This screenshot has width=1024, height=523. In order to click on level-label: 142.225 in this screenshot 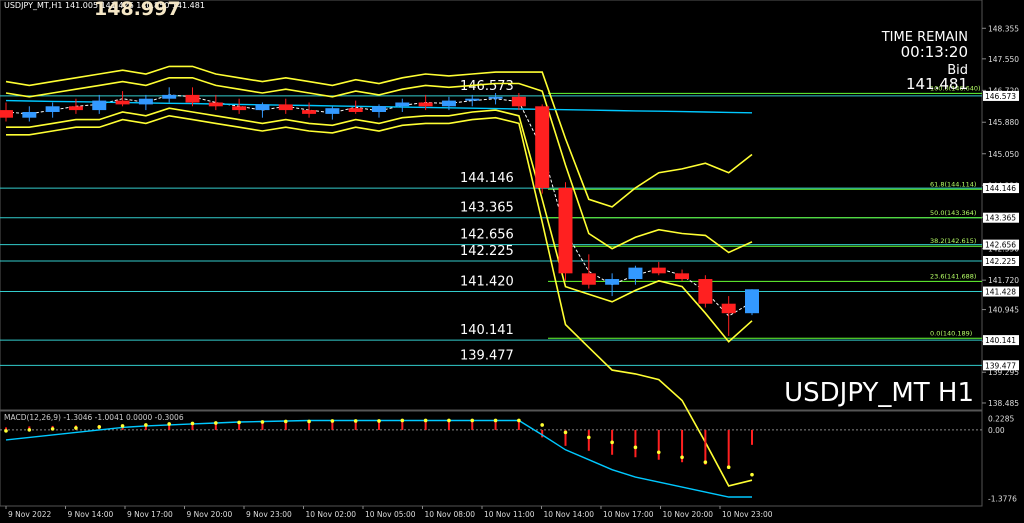, I will do `click(487, 251)`.